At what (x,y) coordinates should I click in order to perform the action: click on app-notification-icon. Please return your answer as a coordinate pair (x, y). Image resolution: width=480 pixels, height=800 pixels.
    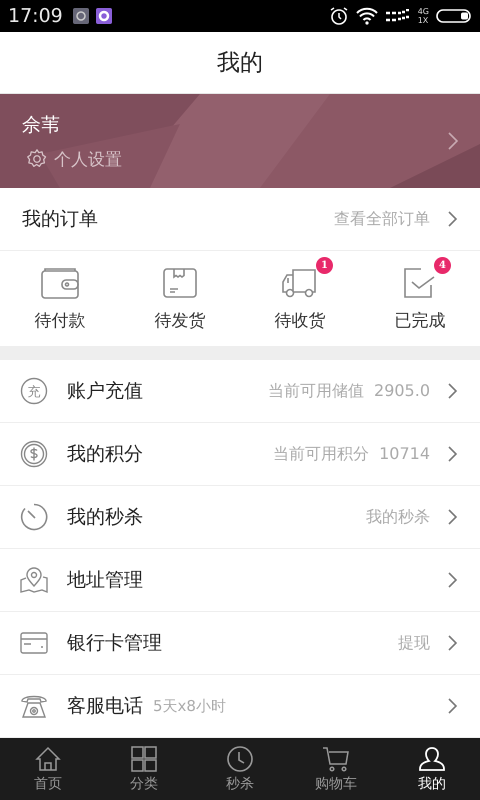
    Looking at the image, I should click on (104, 16).